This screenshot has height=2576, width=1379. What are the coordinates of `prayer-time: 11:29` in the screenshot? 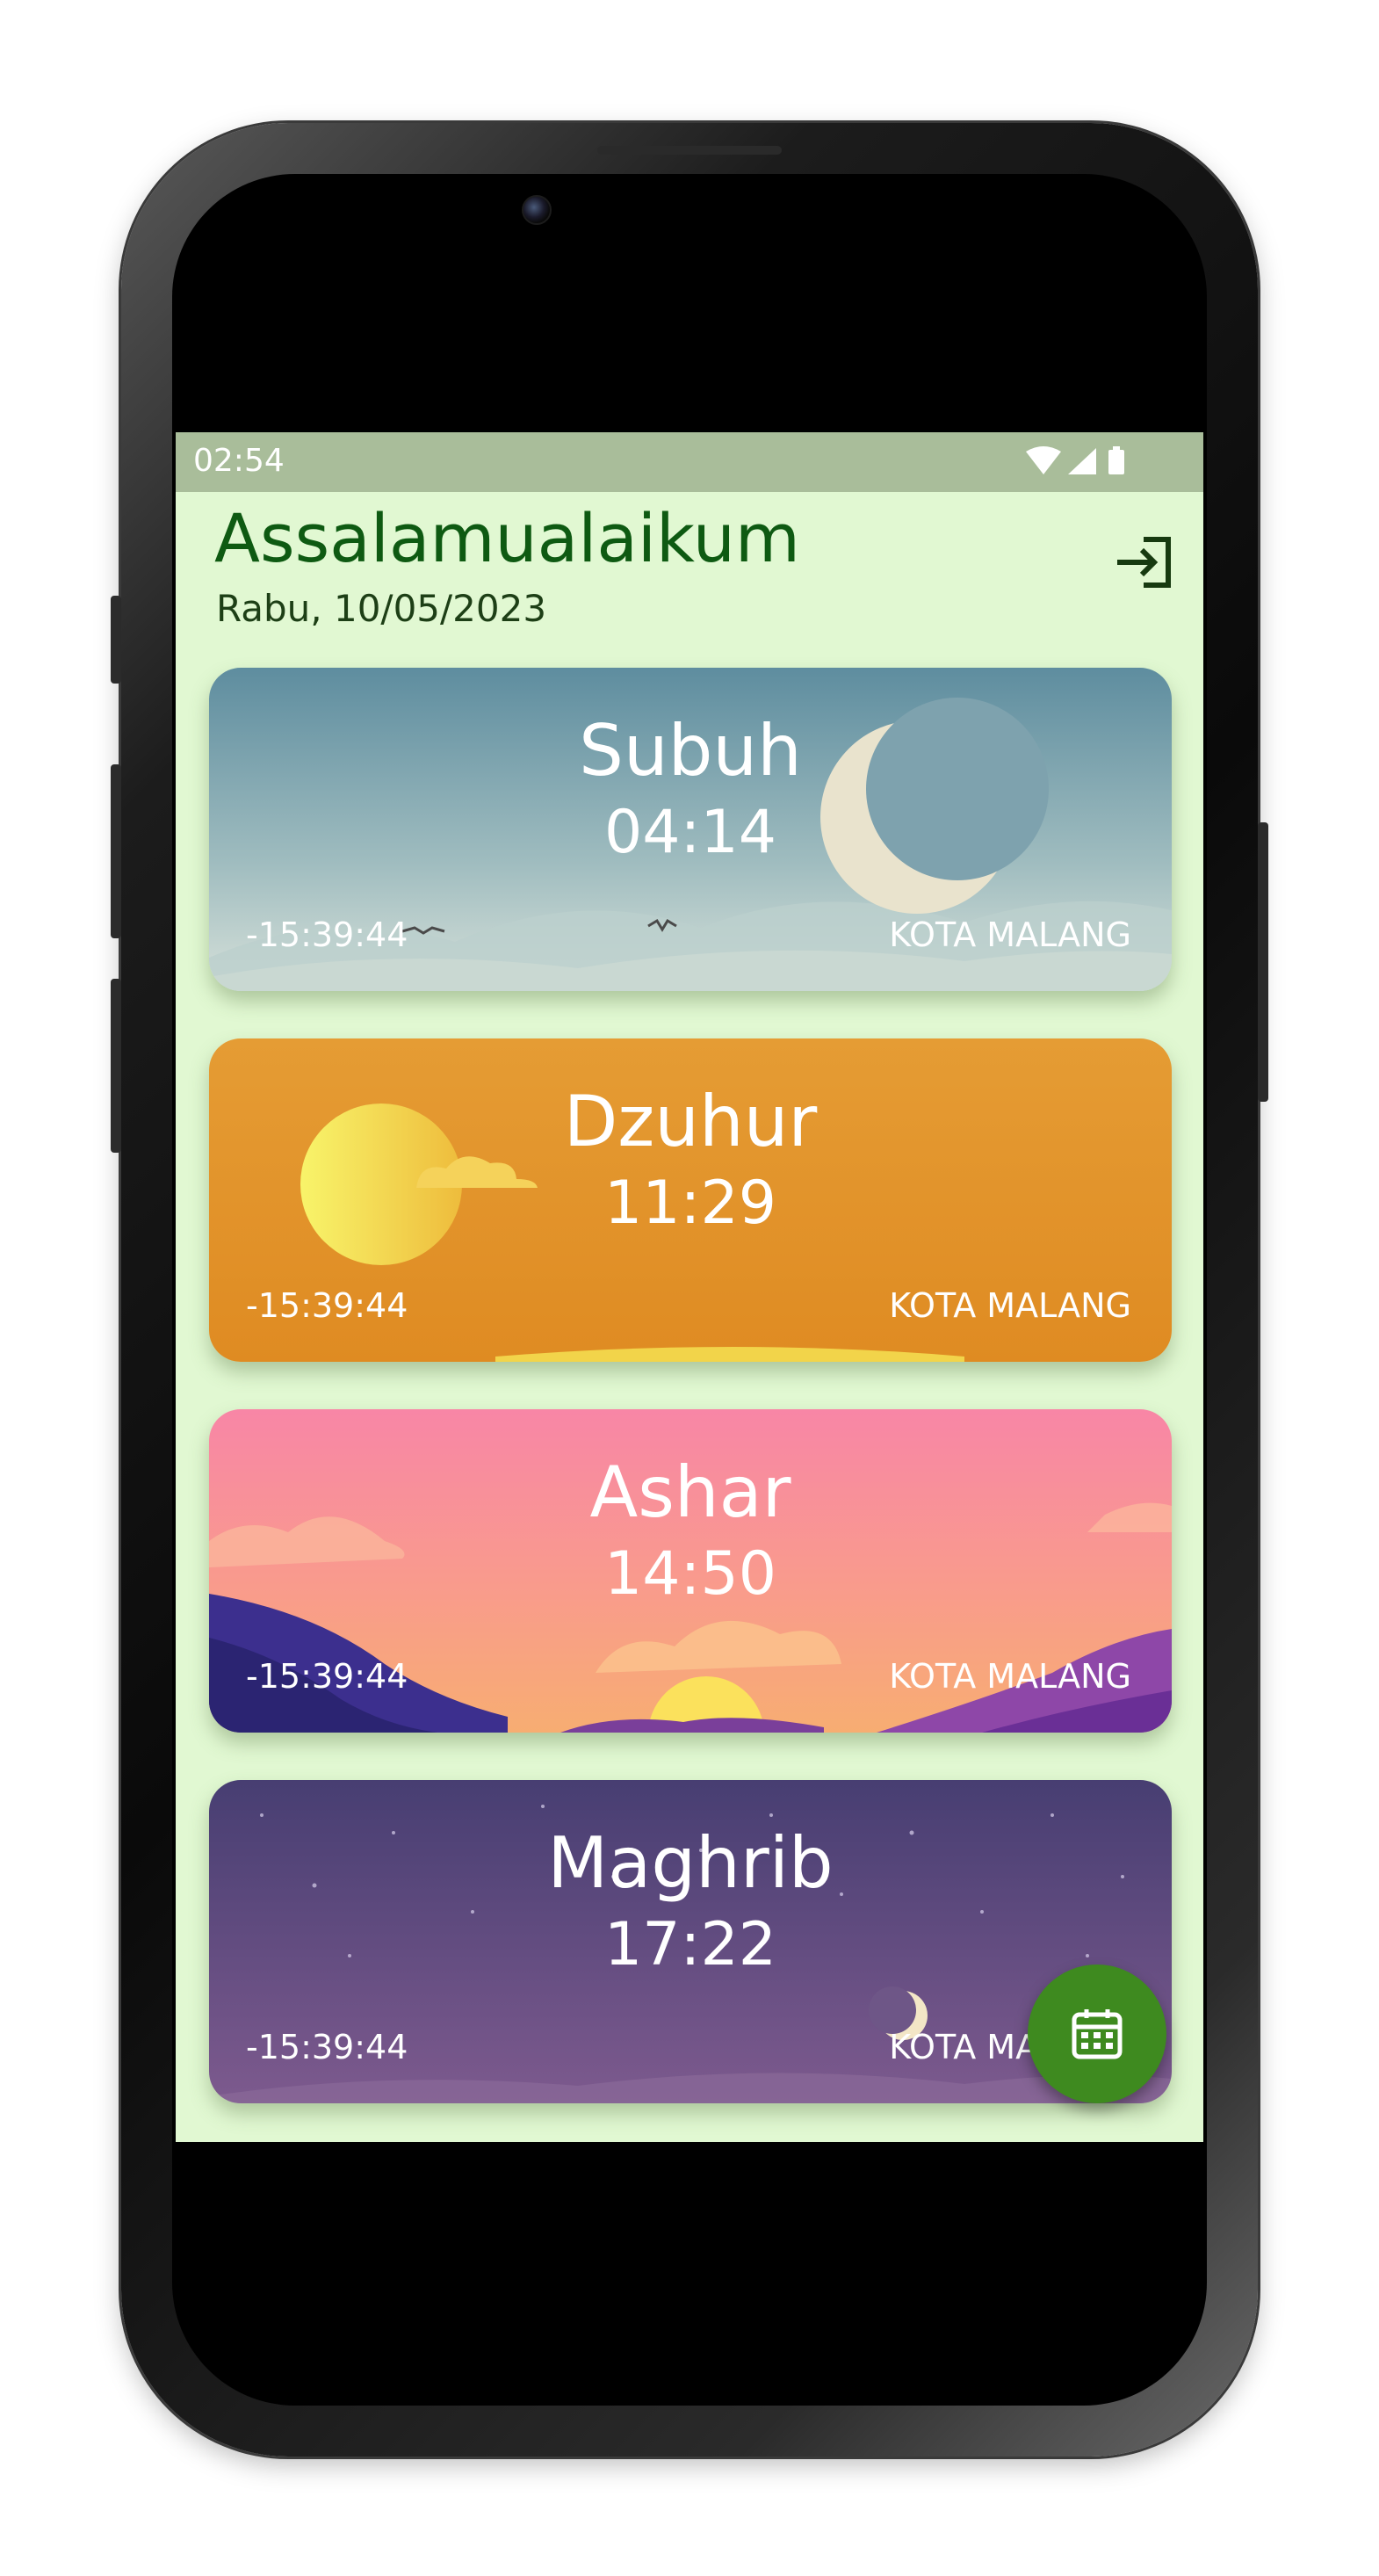 It's located at (690, 1203).